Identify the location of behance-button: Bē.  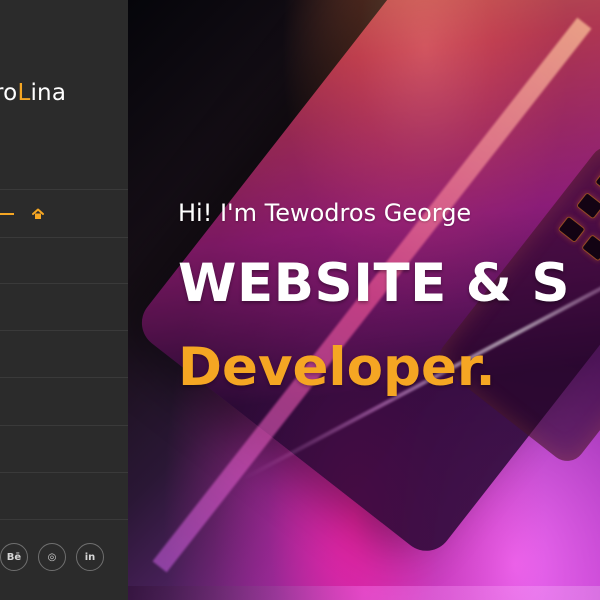
(14, 557).